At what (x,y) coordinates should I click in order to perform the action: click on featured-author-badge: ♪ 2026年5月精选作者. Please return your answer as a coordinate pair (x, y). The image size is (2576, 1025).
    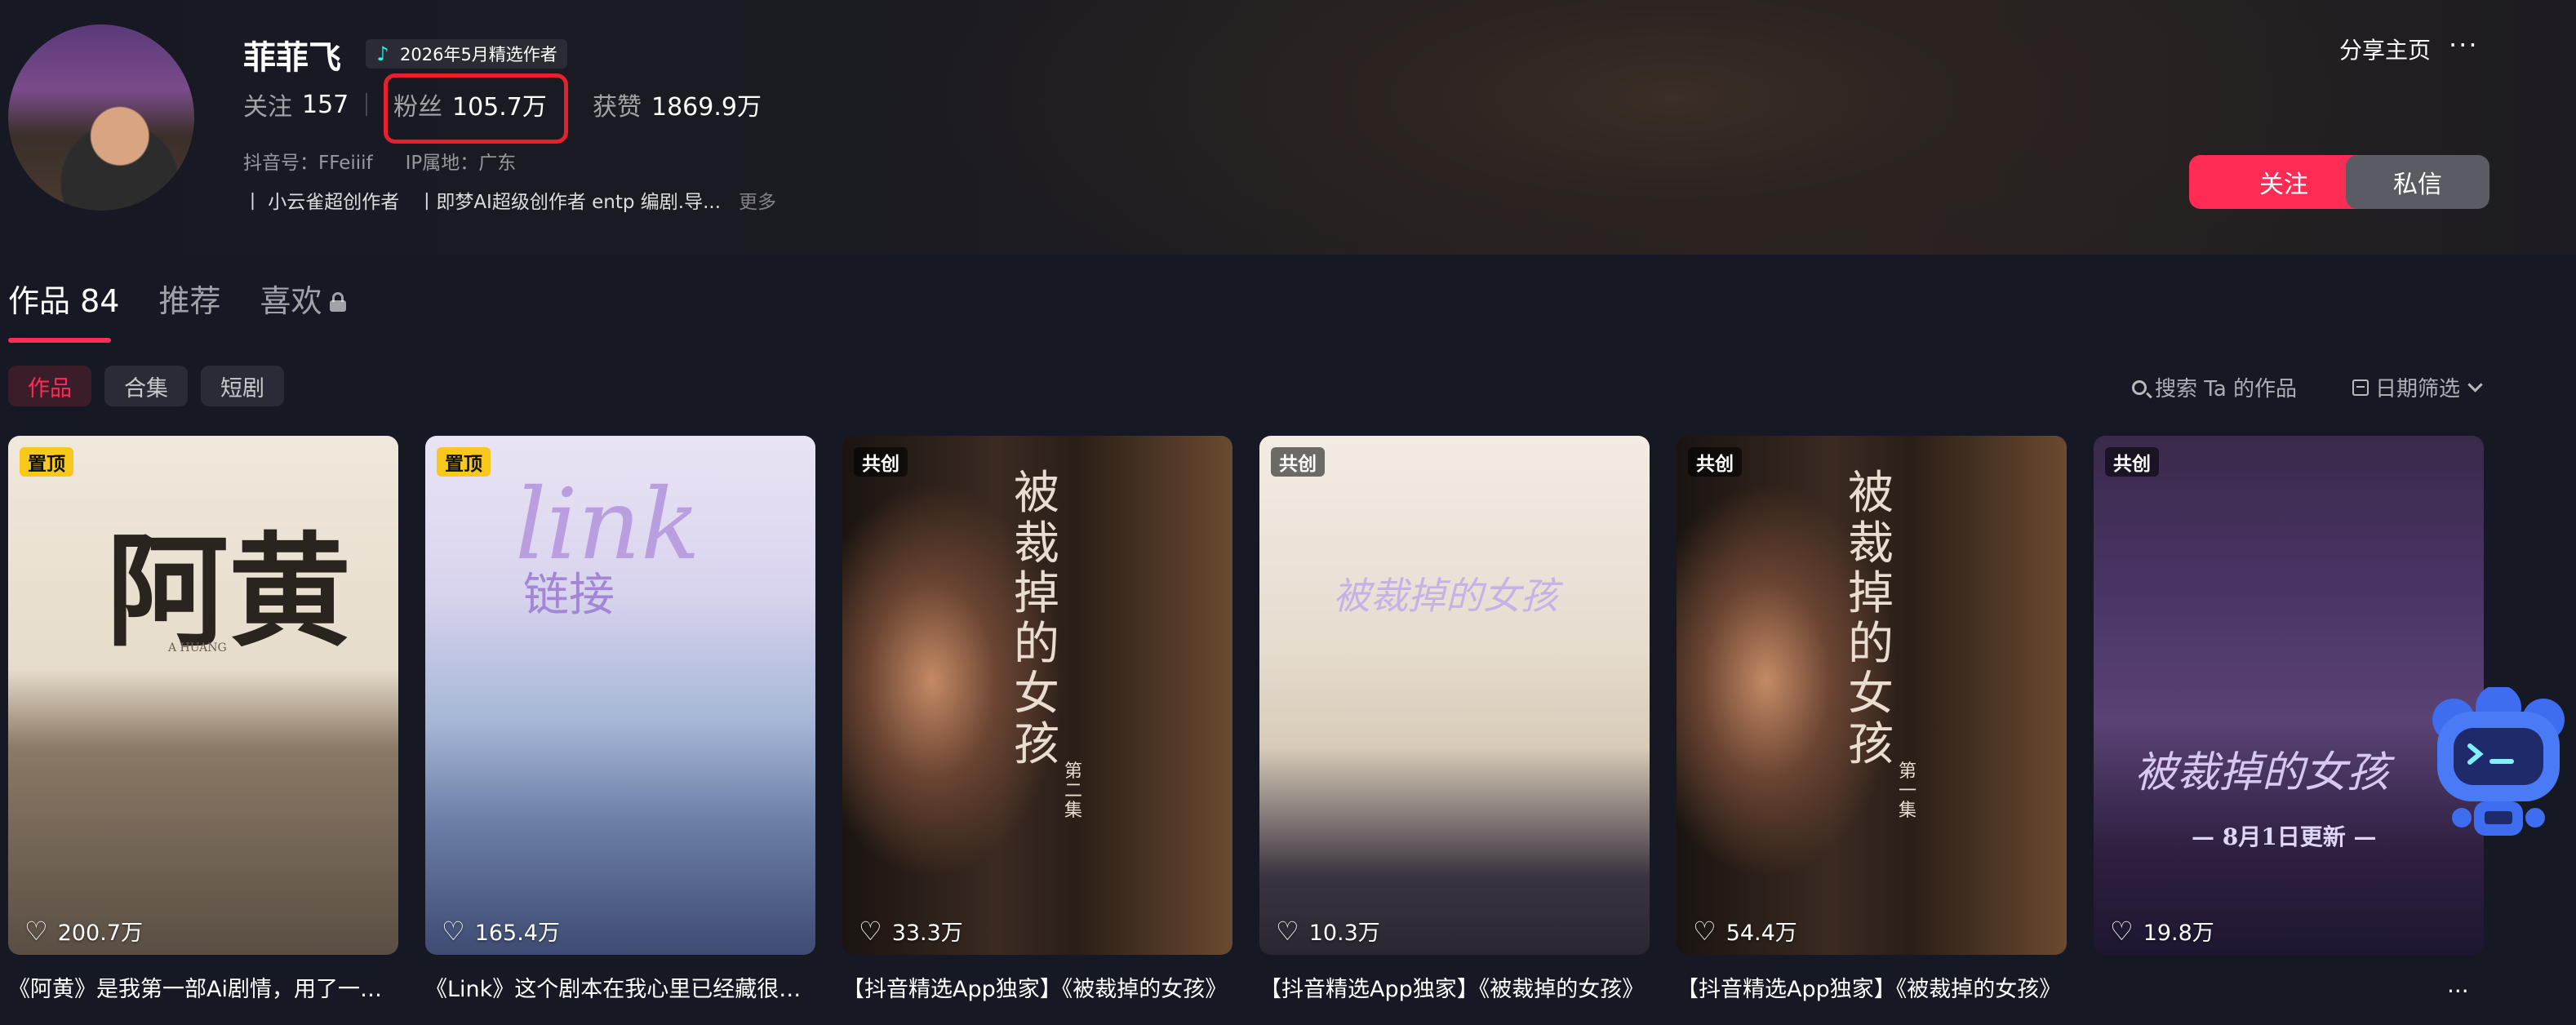
    Looking at the image, I should click on (466, 54).